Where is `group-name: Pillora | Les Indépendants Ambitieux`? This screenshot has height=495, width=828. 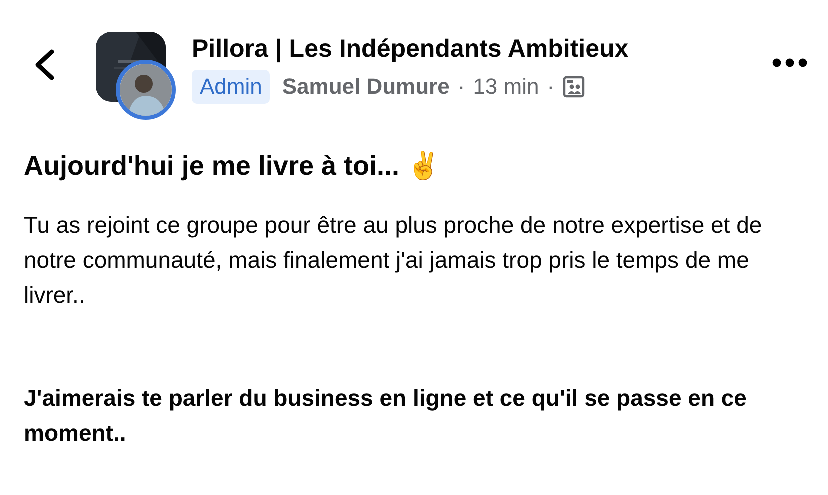 group-name: Pillora | Les Indépendants Ambitieux is located at coordinates (482, 49).